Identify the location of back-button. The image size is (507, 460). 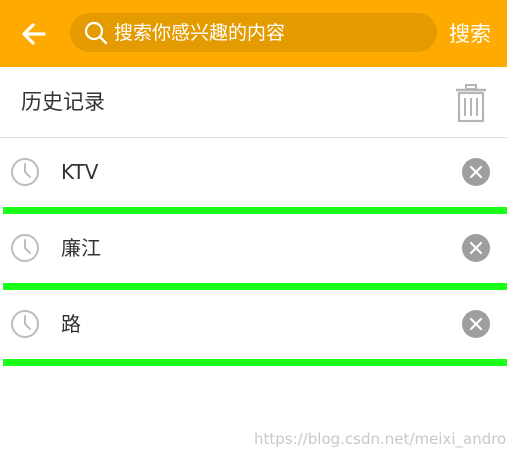
(34, 34).